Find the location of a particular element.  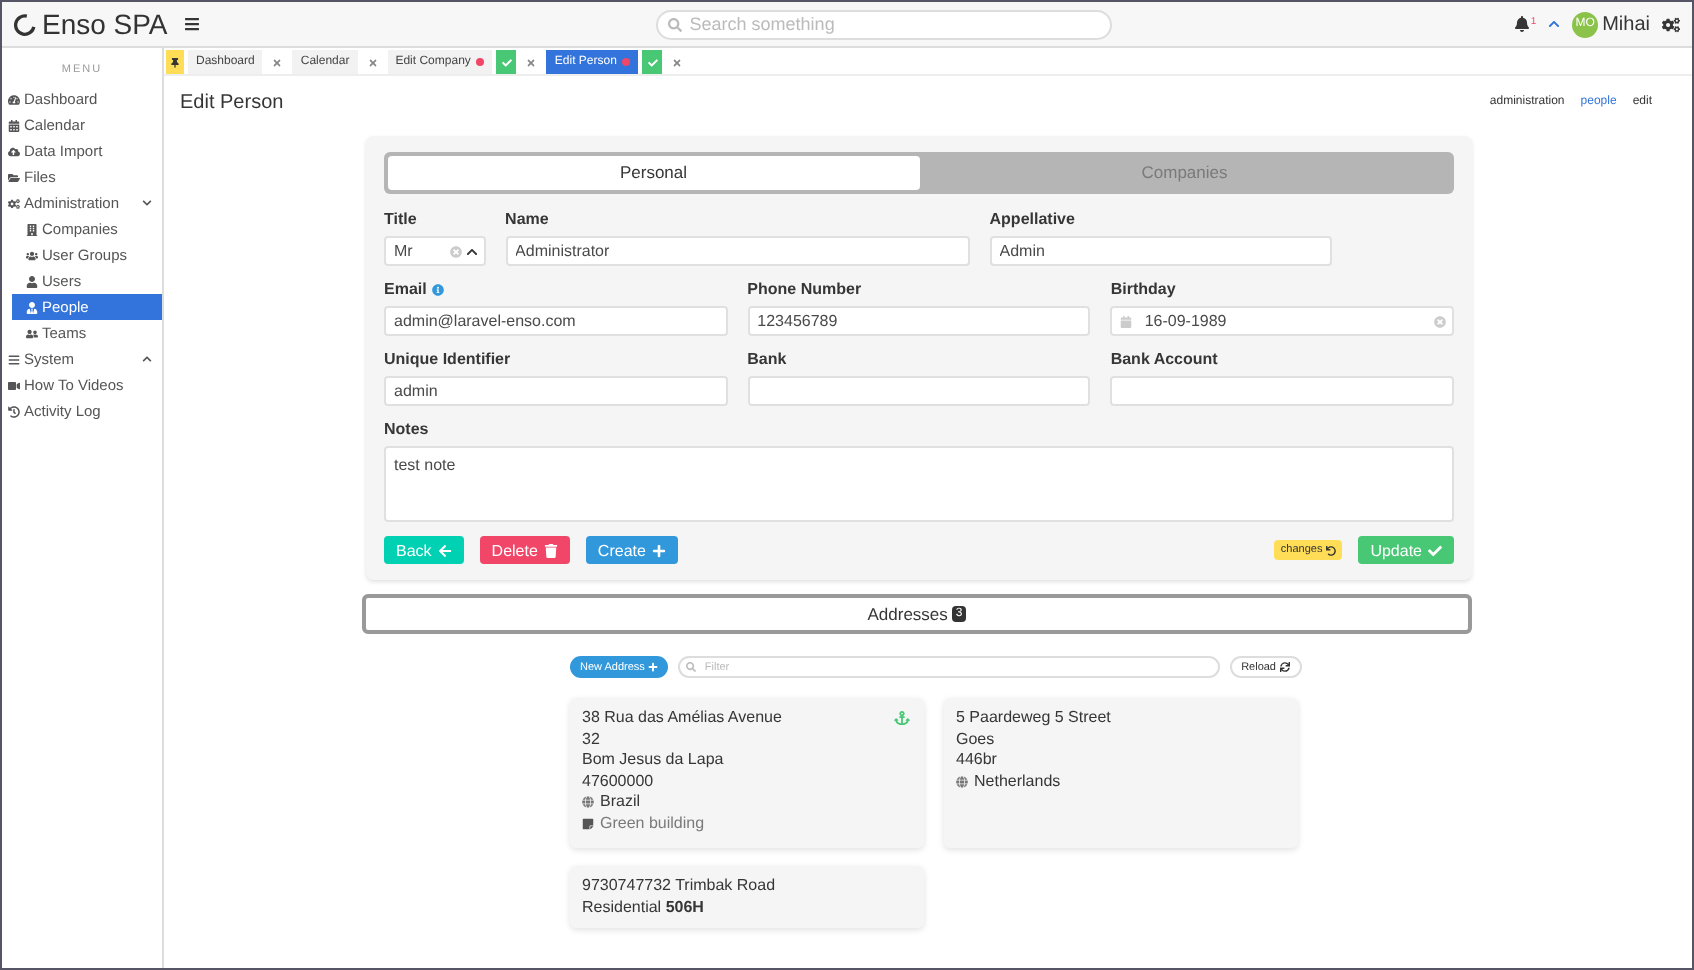

address-note: Green building is located at coordinates (652, 823).